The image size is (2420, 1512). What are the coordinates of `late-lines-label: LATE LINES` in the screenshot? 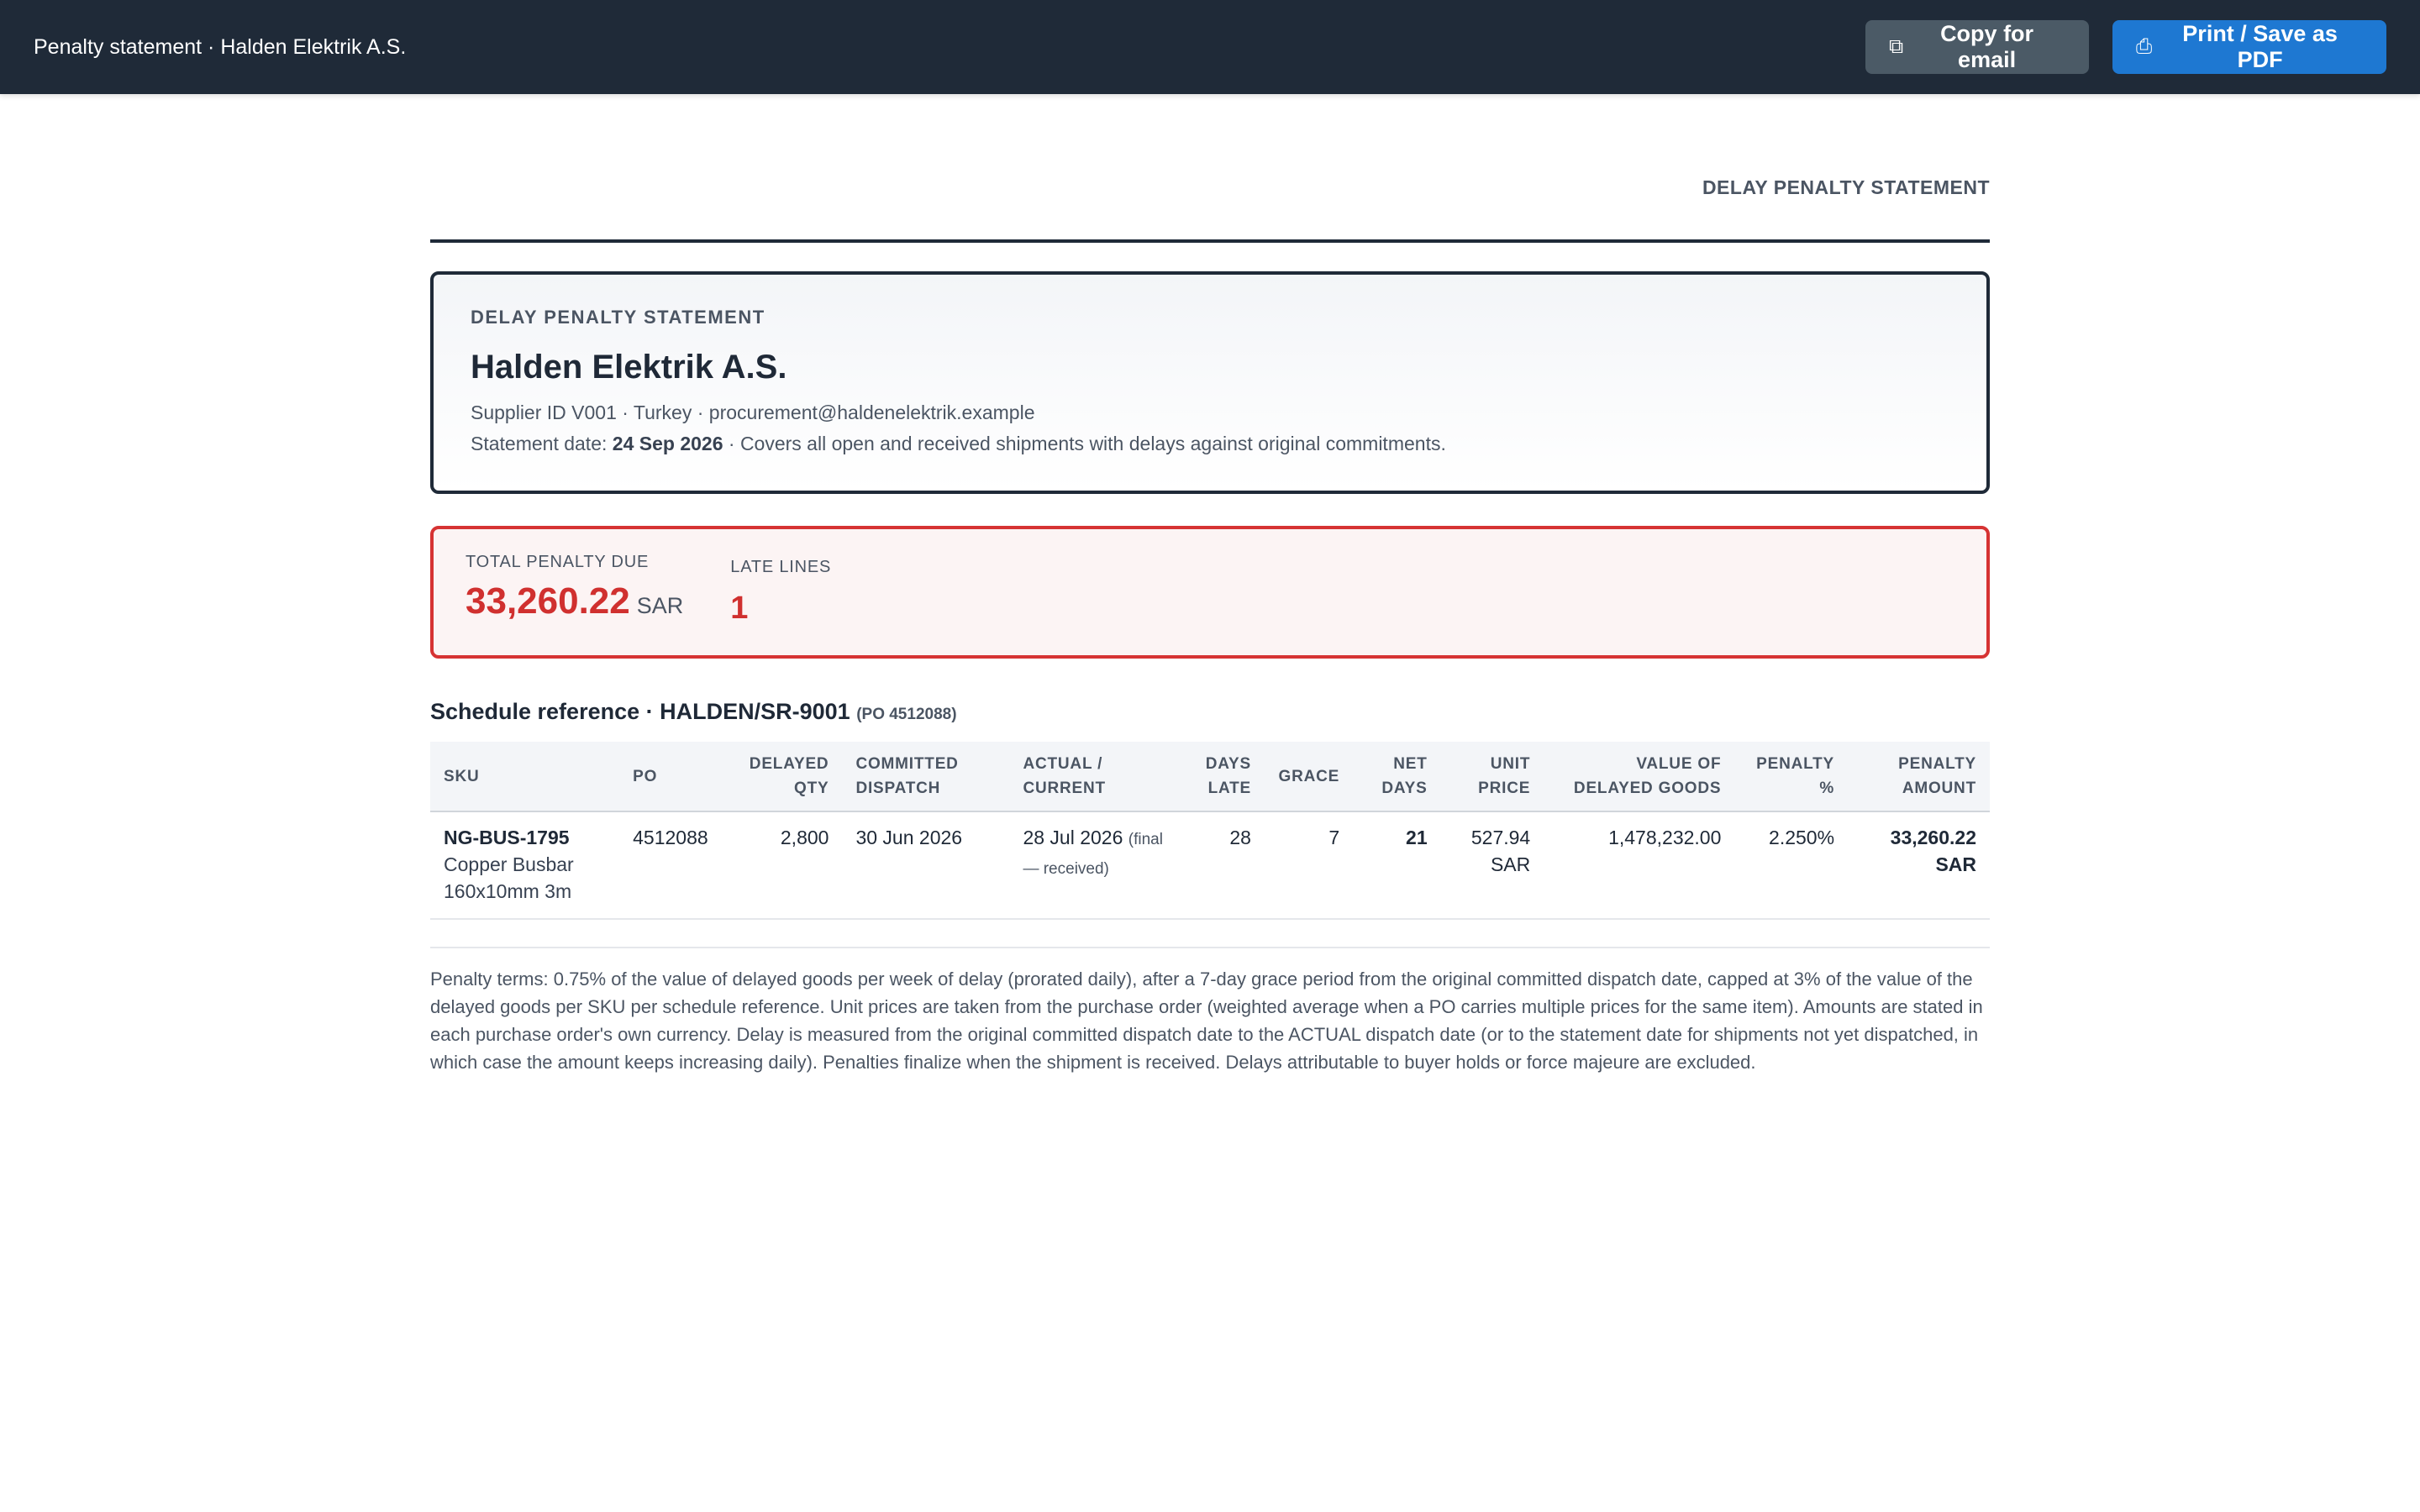 It's located at (781, 567).